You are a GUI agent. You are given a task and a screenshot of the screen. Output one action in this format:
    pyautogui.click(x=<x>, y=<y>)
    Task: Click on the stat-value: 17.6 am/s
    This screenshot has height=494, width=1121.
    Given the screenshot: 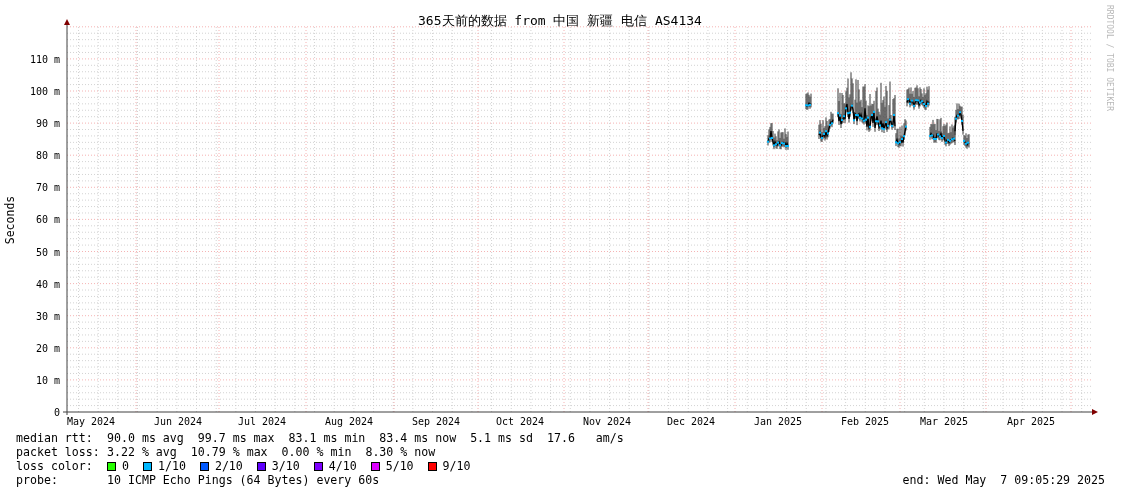 What is the action you would take?
    pyautogui.click(x=585, y=438)
    